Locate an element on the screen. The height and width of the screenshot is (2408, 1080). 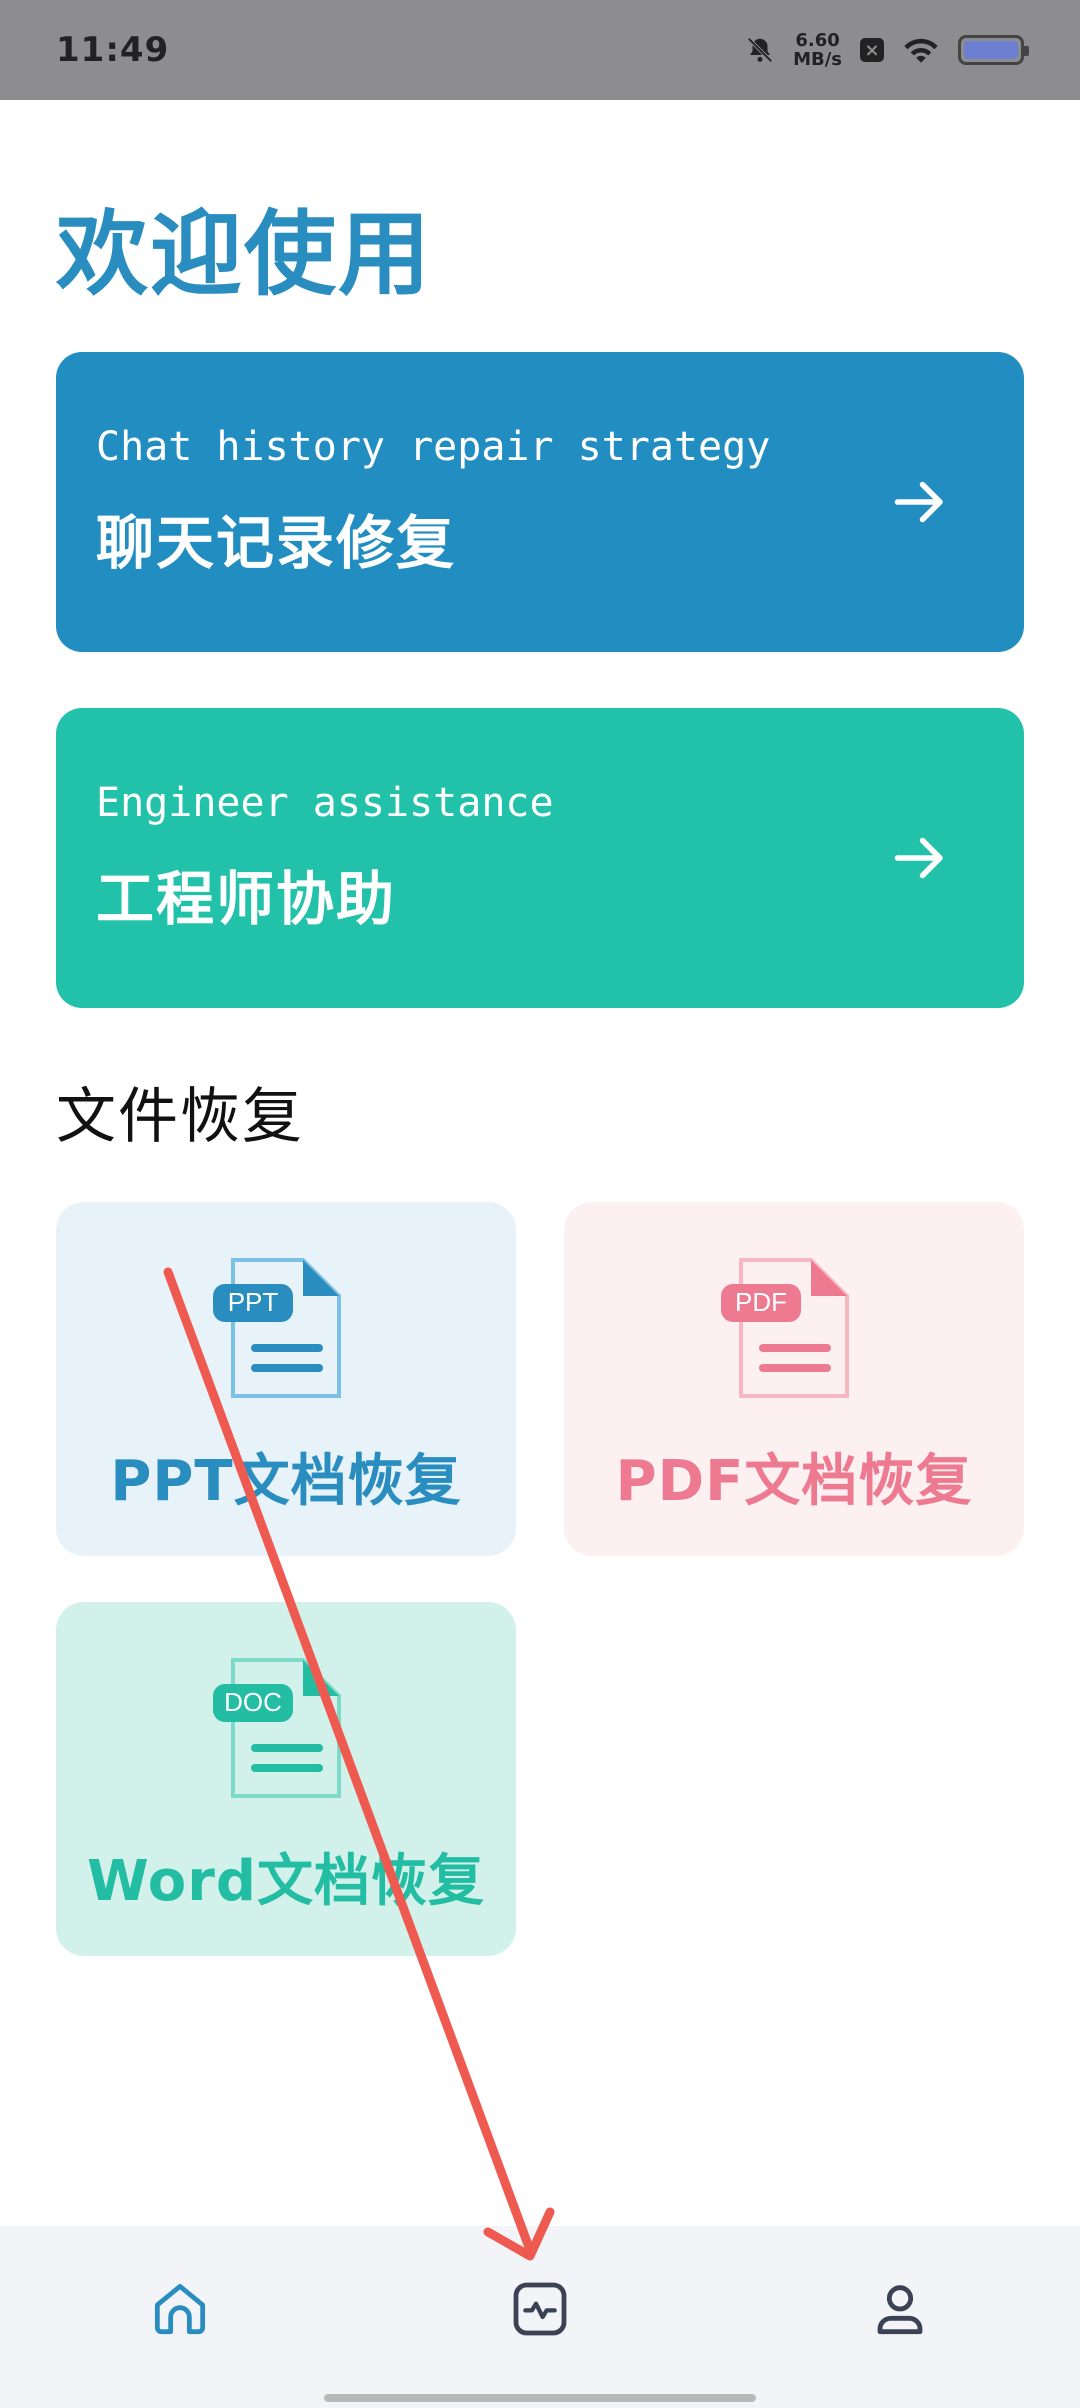
word-recovery-tile: DOC Word文档恢复 is located at coordinates (286, 1779).